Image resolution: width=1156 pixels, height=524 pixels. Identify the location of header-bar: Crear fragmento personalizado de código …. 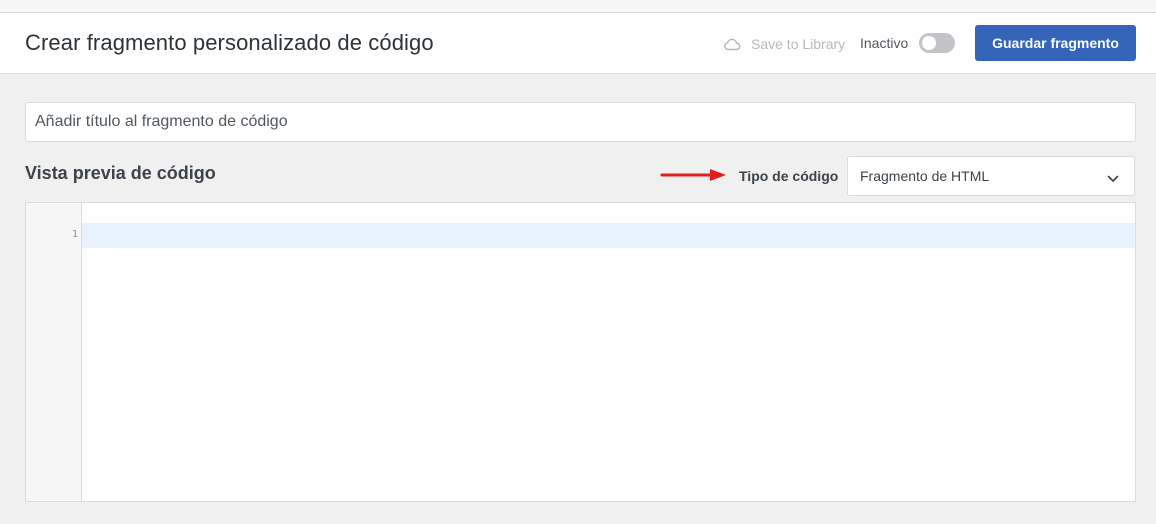
(578, 43).